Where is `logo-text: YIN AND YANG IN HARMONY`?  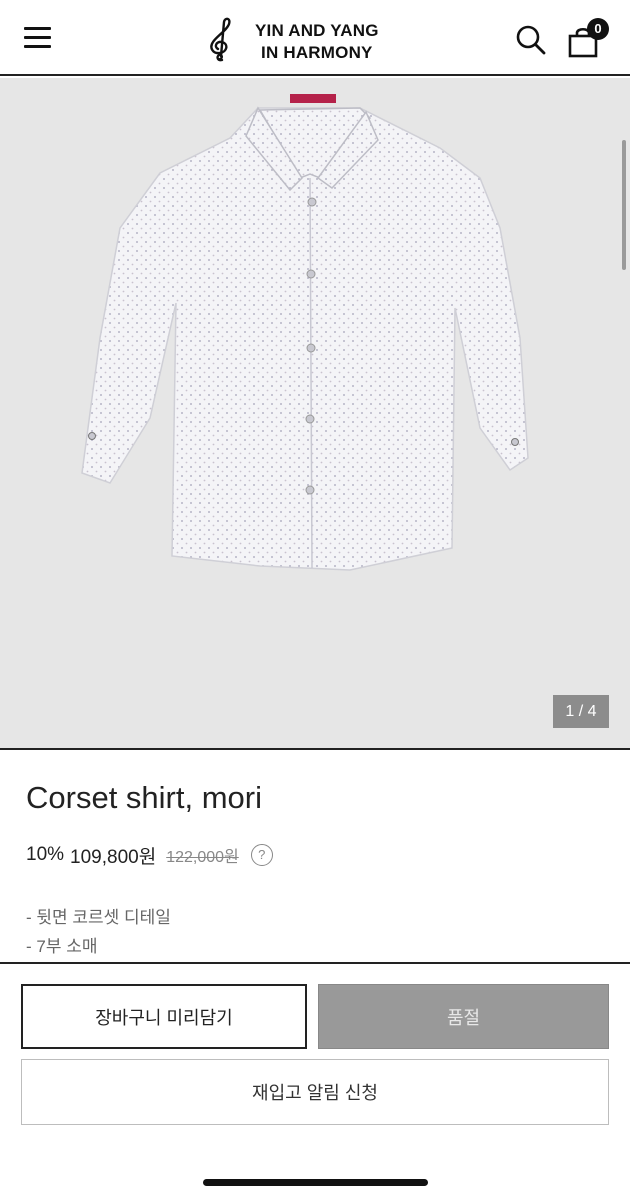 logo-text: YIN AND YANG IN HARMONY is located at coordinates (317, 42).